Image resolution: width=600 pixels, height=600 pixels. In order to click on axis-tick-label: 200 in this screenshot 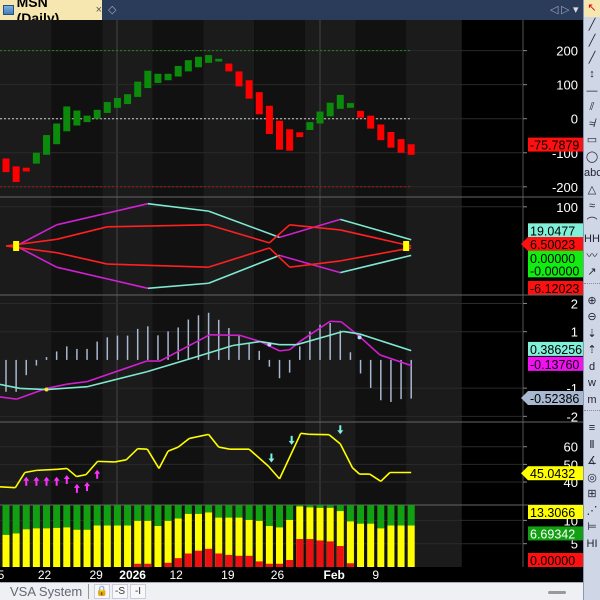, I will do `click(567, 51)`.